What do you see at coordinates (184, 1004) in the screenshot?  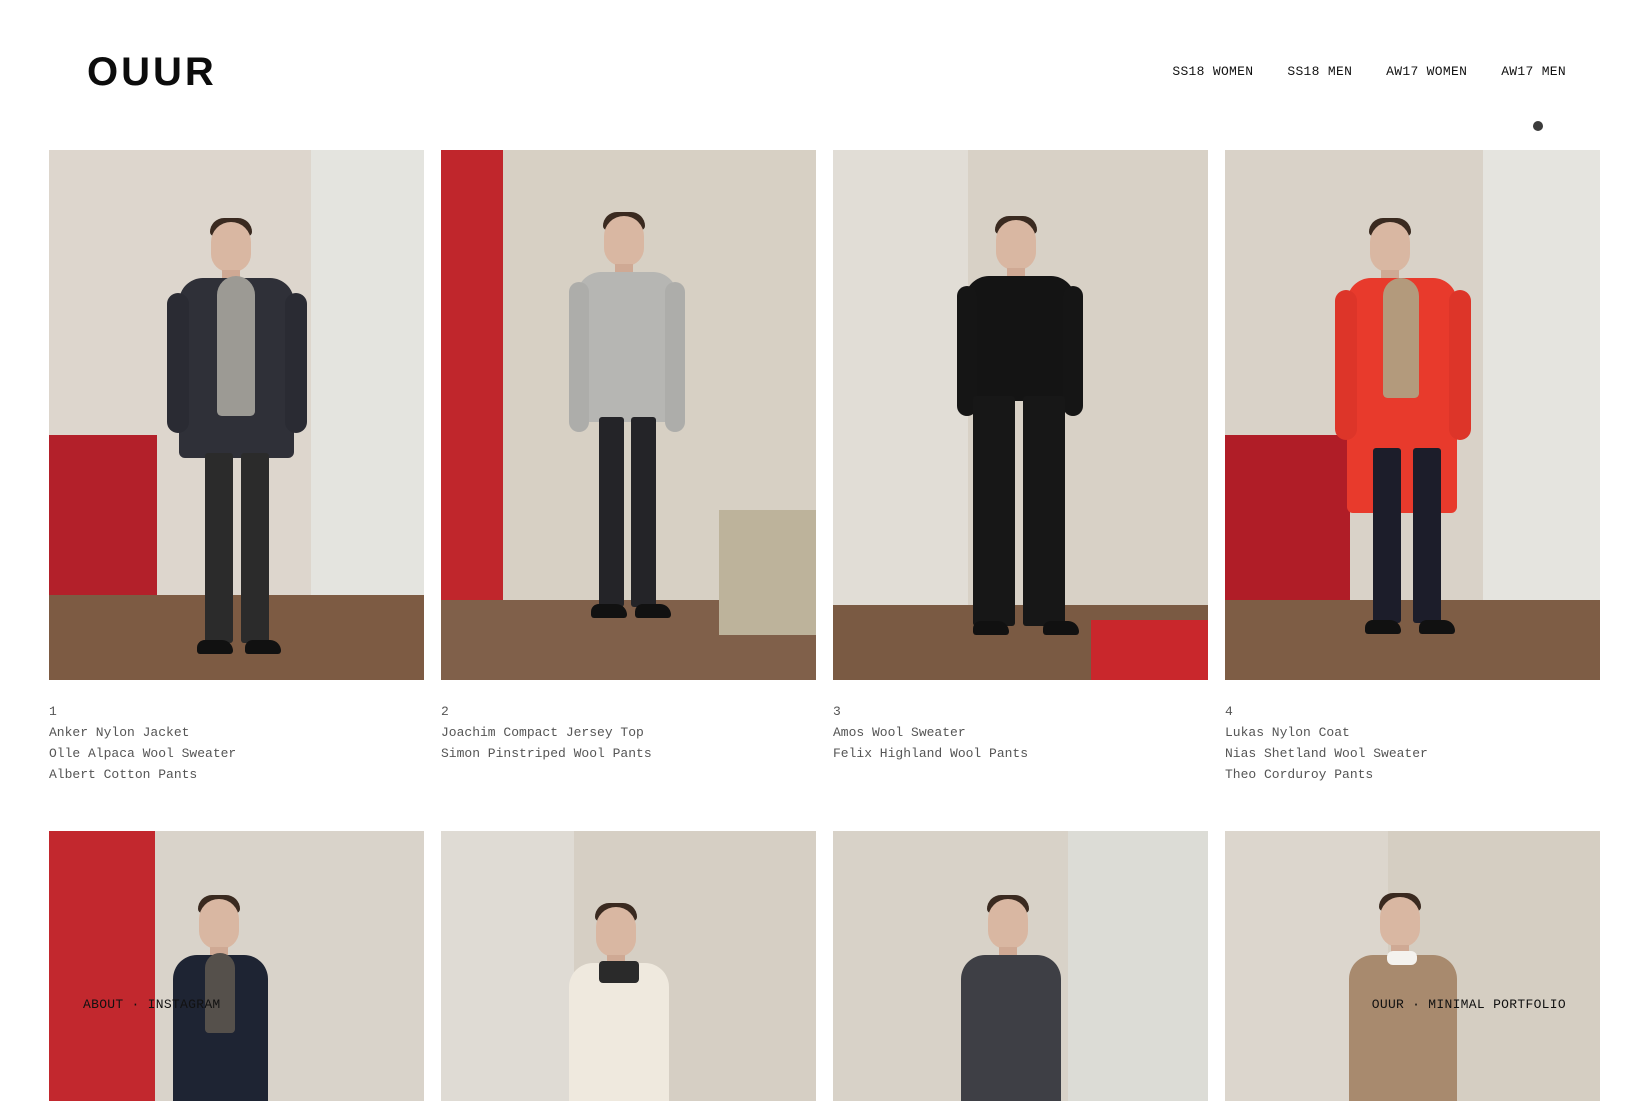 I see `instagram-link: INSTAGRAM` at bounding box center [184, 1004].